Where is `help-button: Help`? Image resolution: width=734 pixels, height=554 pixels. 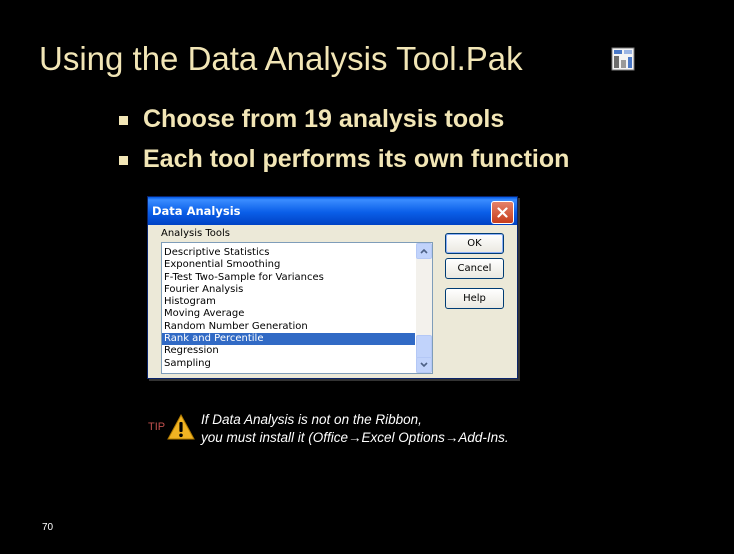
help-button: Help is located at coordinates (474, 298).